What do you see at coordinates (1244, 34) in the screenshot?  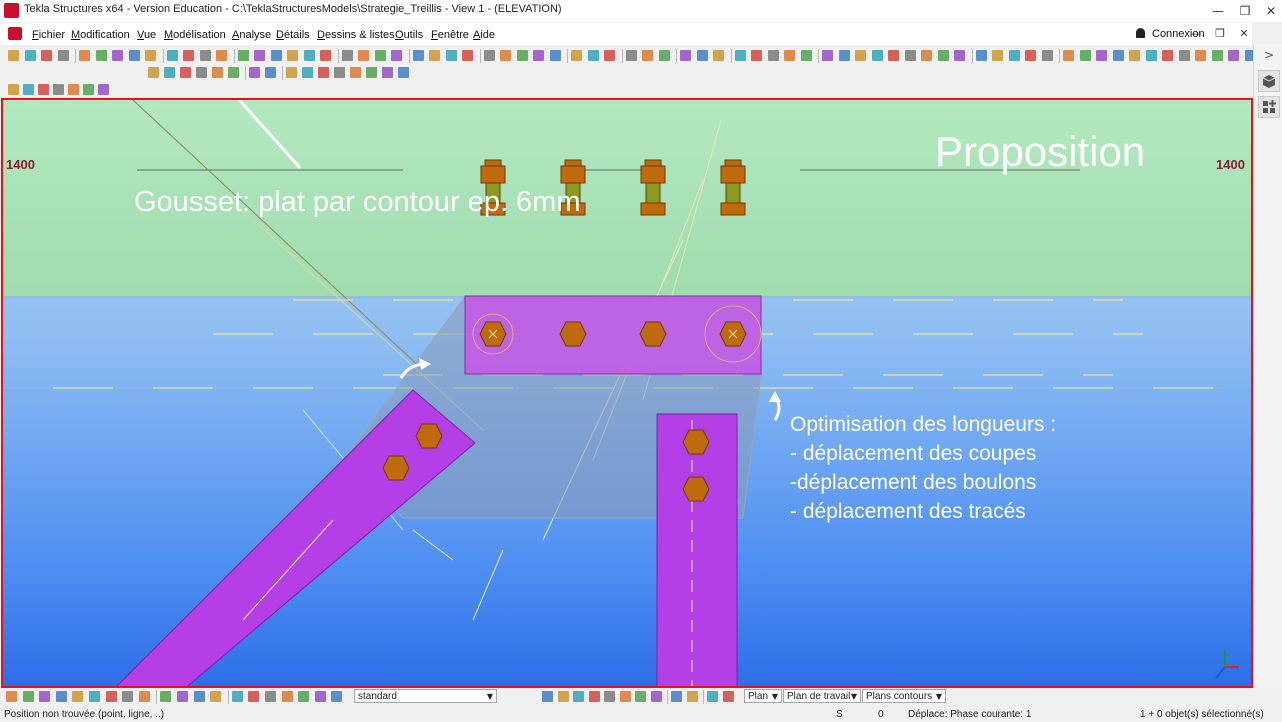 I see `doc-close-button: ✕` at bounding box center [1244, 34].